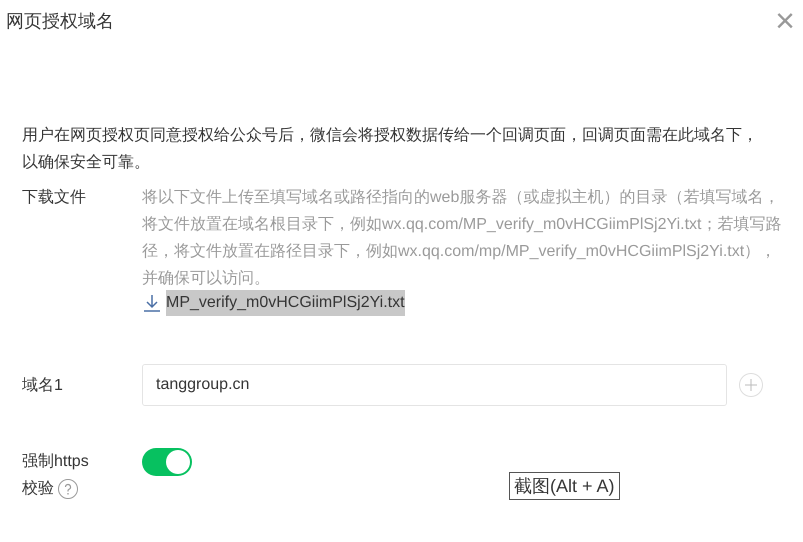  I want to click on field-label: 下载文件, so click(54, 198).